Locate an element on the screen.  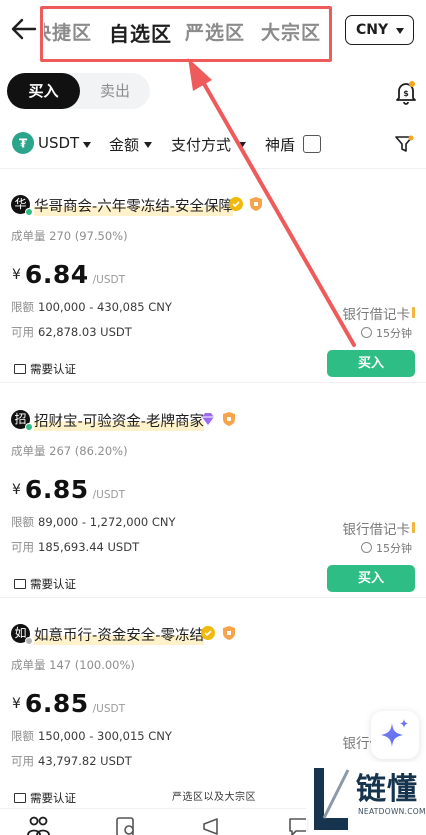
ai-sparkle-icon is located at coordinates (394, 733).